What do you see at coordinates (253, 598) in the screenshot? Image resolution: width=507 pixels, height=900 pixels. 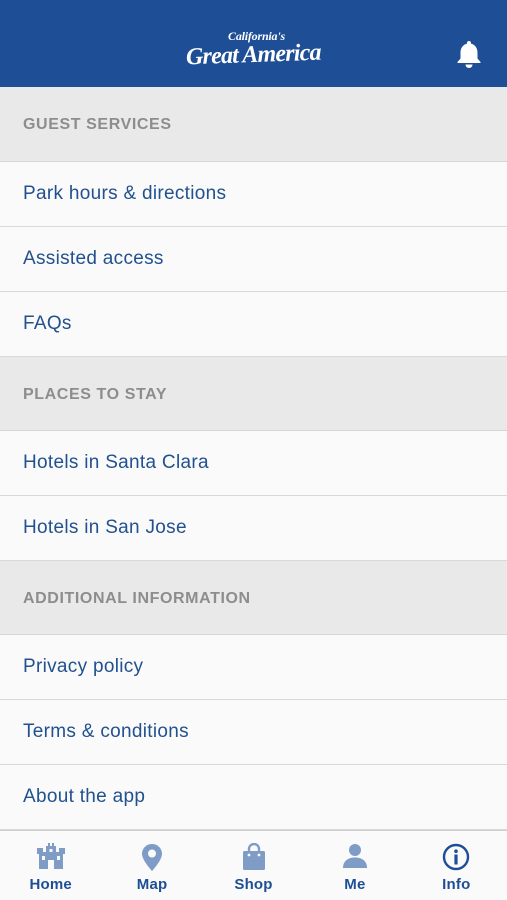 I see `section-header-additional-information: ADDITIONAL INFORMATION` at bounding box center [253, 598].